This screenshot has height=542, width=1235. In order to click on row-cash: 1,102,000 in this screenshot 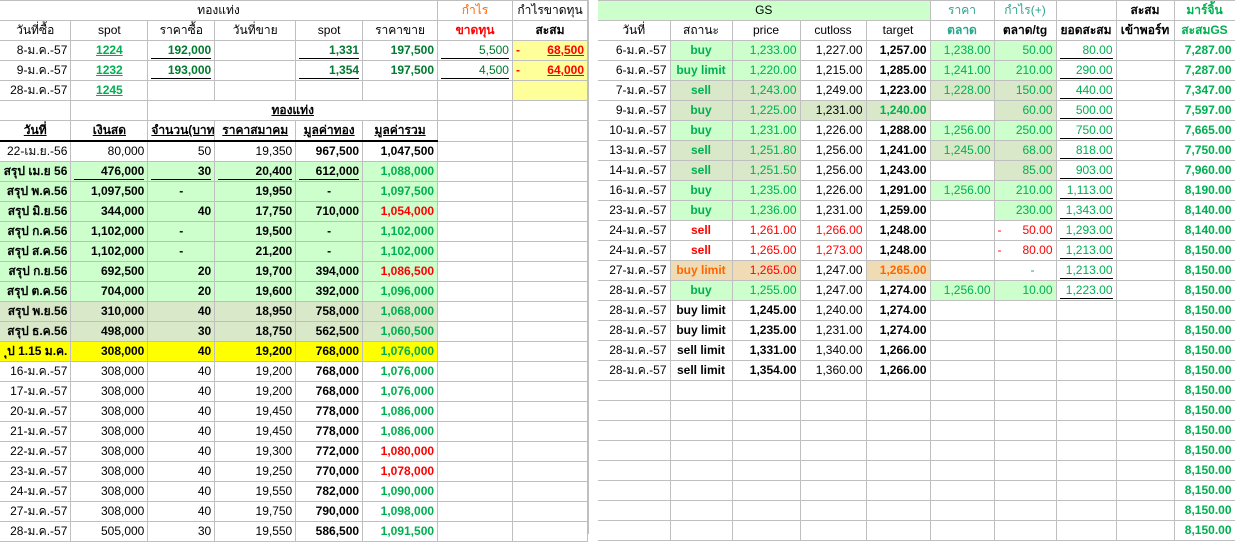, I will do `click(109, 231)`.